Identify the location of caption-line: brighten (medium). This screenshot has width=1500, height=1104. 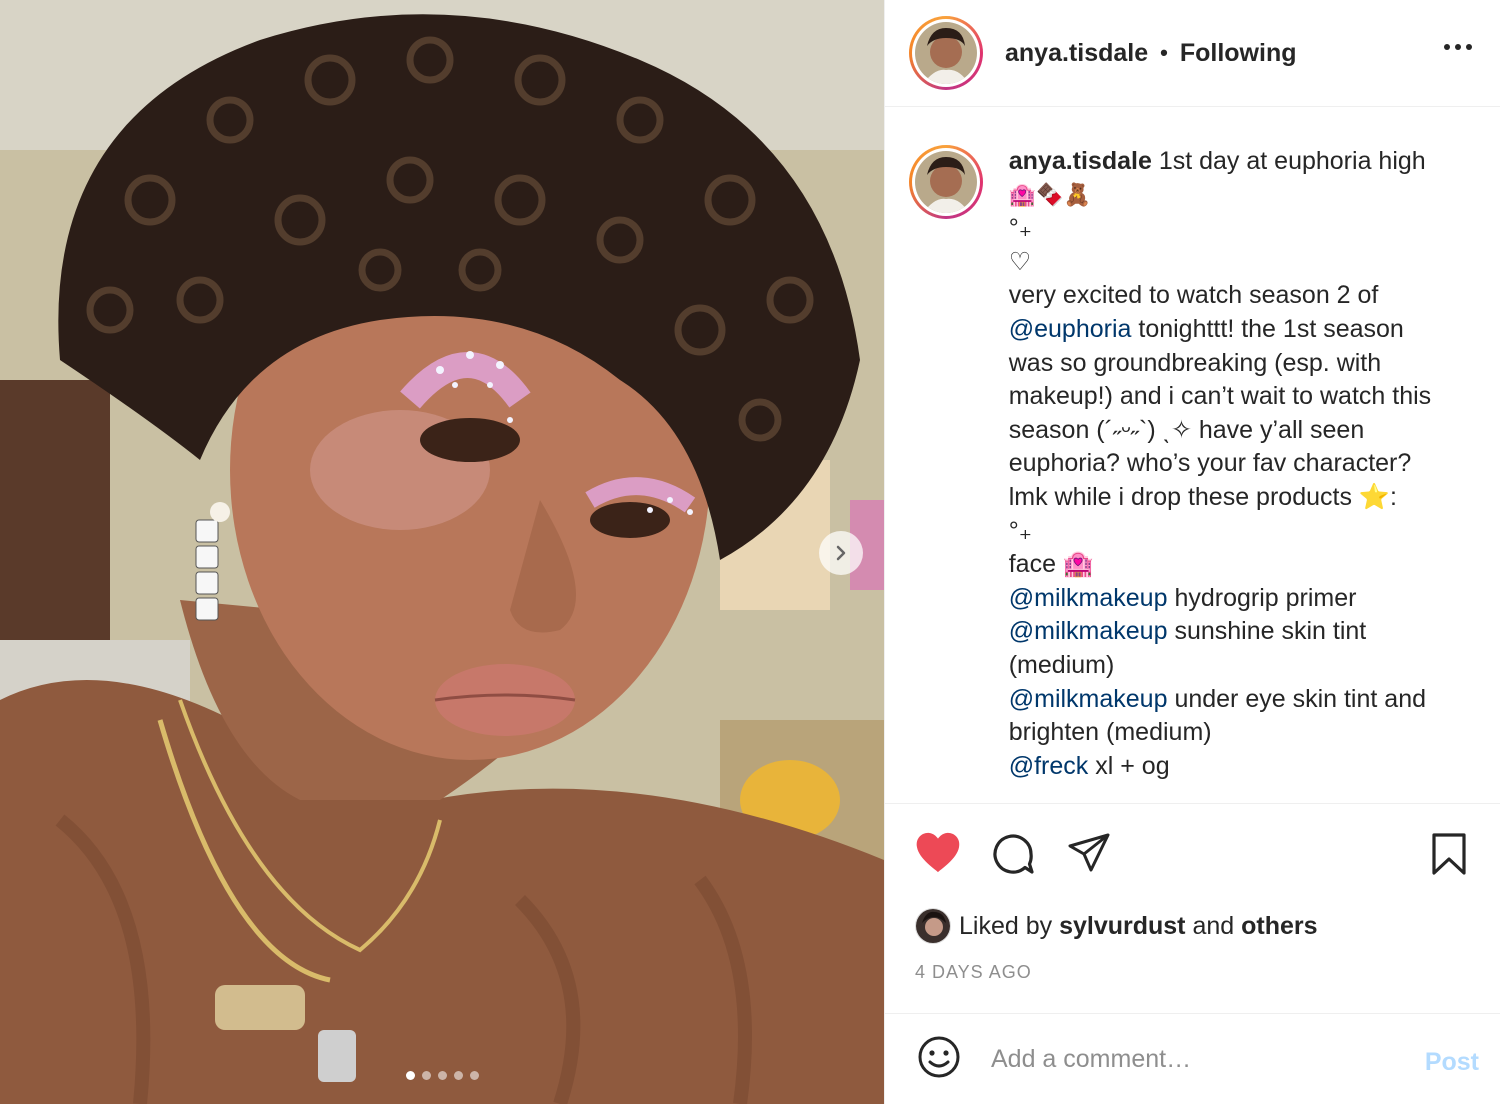
(1110, 732).